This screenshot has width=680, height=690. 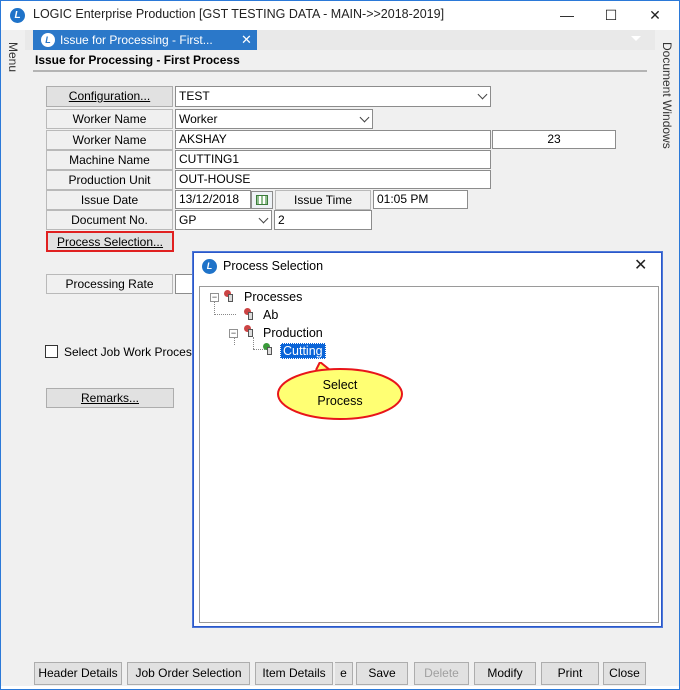 What do you see at coordinates (333, 139) in the screenshot?
I see `worker-name-field: AKSHAY` at bounding box center [333, 139].